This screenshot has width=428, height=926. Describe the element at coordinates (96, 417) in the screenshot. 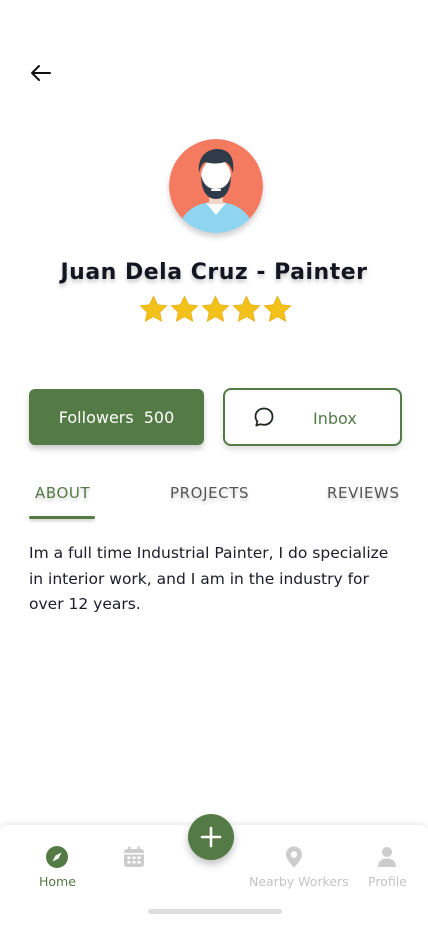

I see `followers-label: Followers` at that location.